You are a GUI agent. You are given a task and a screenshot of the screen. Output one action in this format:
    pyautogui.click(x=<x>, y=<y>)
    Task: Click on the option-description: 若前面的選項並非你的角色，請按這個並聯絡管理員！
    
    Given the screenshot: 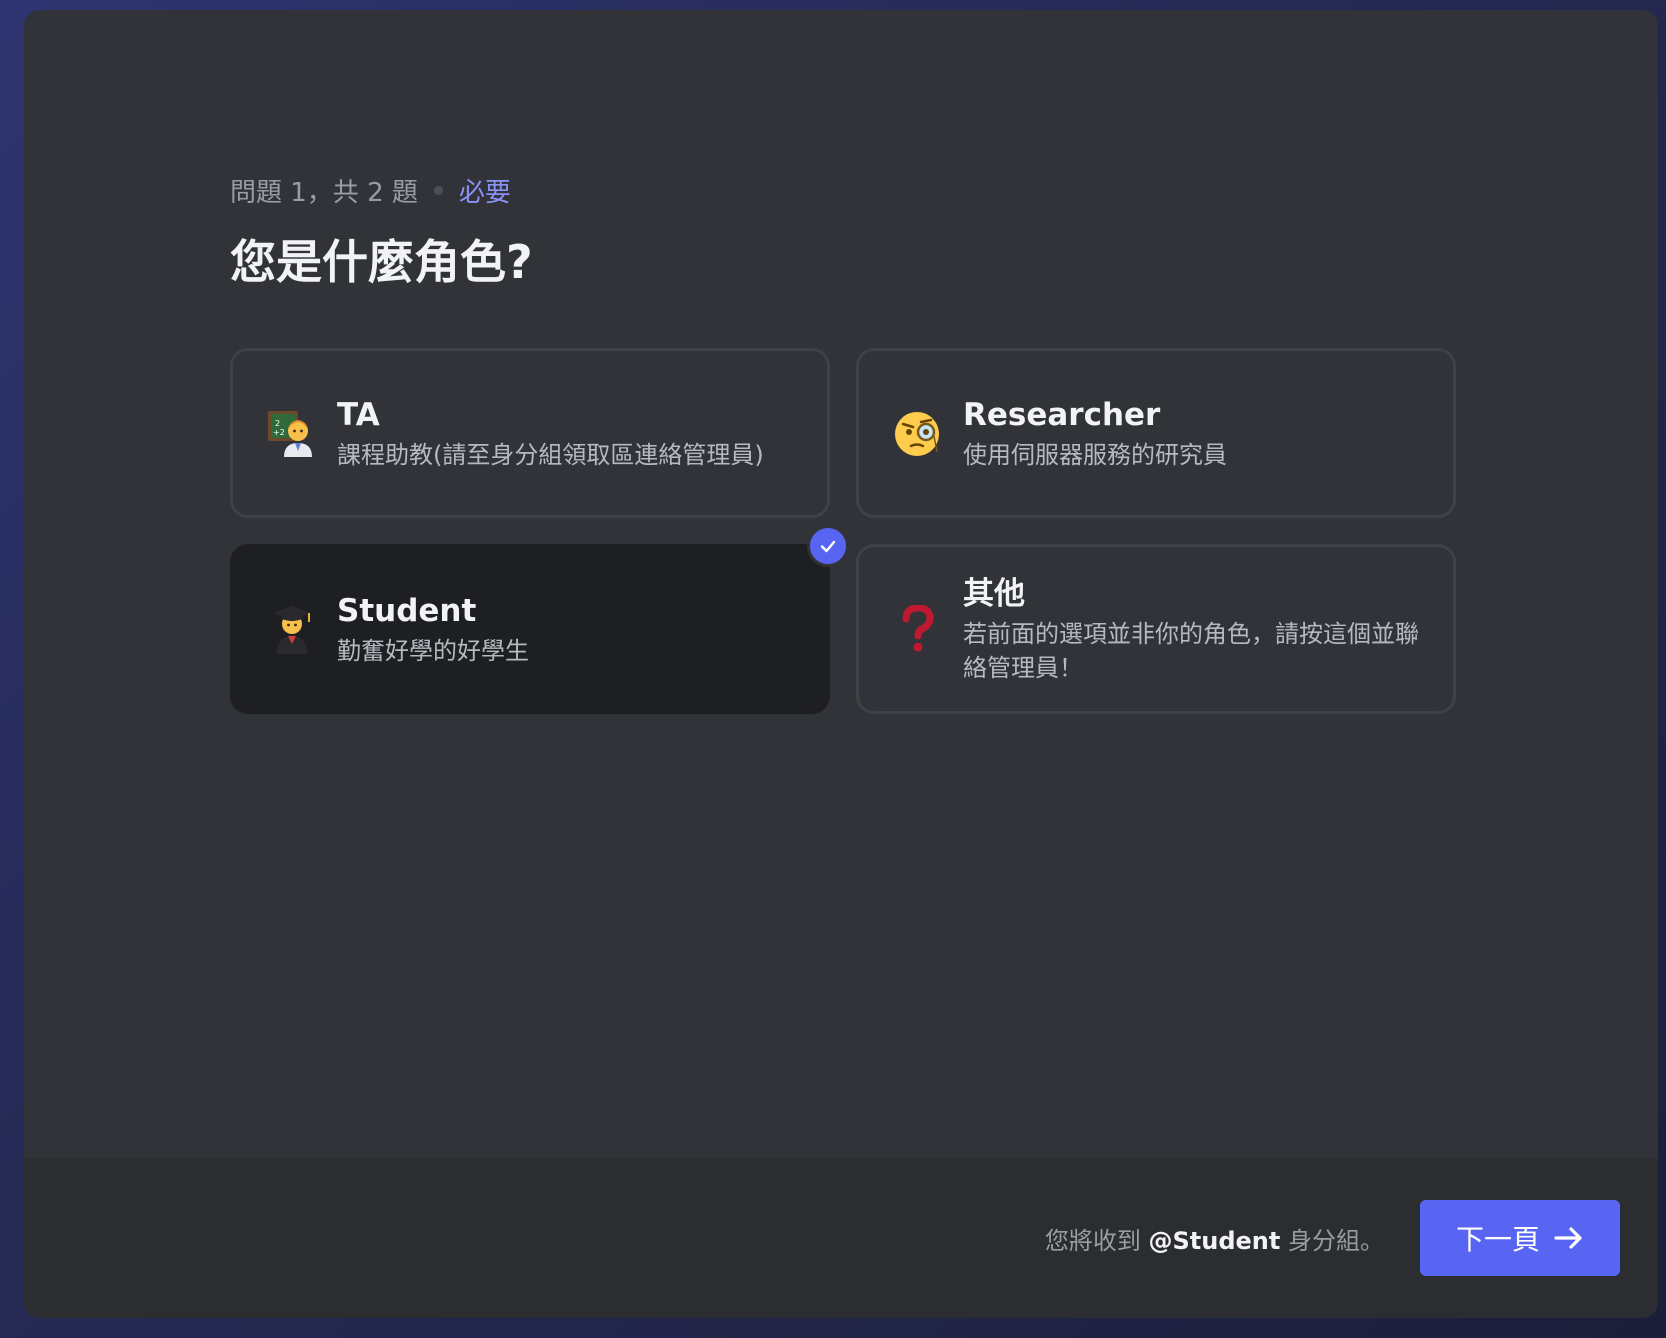 What is the action you would take?
    pyautogui.click(x=1191, y=651)
    